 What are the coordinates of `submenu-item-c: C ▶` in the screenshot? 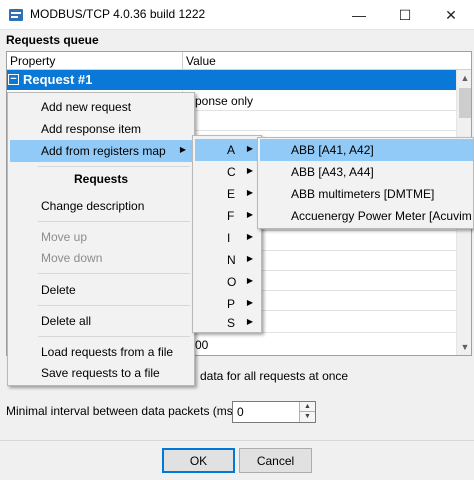 It's located at (227, 172).